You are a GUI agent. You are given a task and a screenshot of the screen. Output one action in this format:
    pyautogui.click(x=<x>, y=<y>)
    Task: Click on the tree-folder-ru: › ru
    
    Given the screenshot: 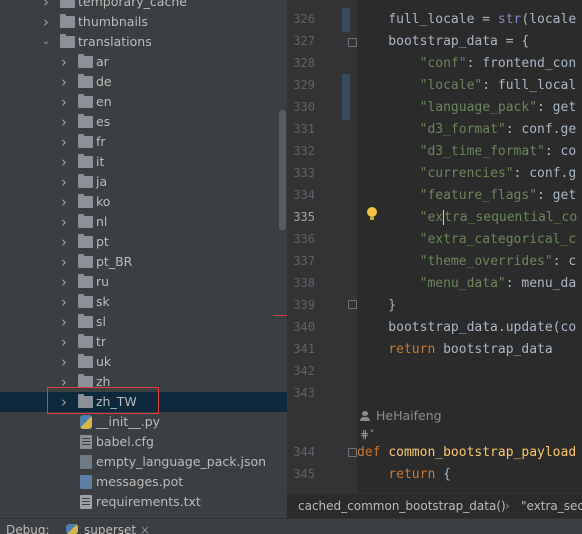 What is the action you would take?
    pyautogui.click(x=143, y=282)
    